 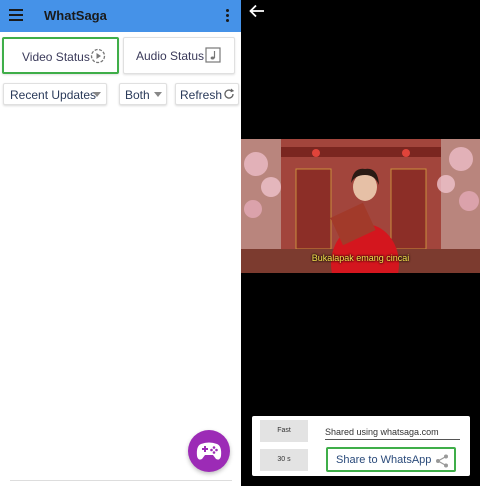 I want to click on share-to-whatsapp-label: Share to WhatsApp, so click(x=384, y=460).